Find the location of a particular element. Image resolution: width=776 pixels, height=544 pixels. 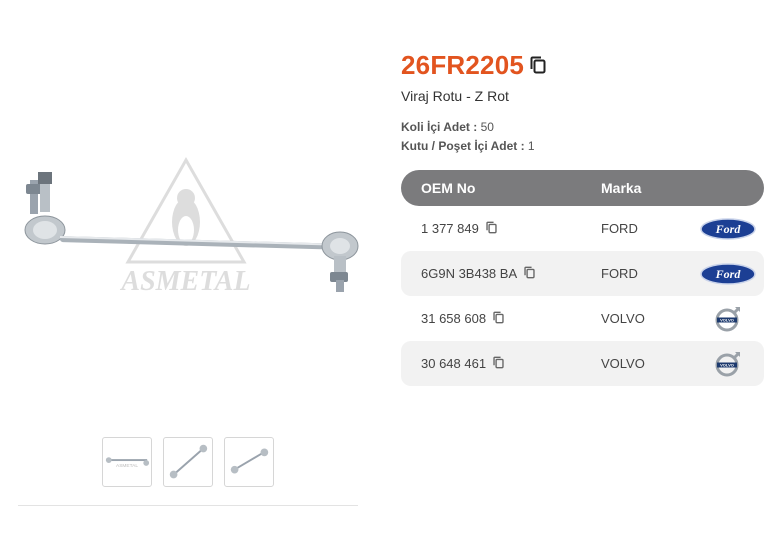

product-main-image: ASMETAL is located at coordinates (189, 225).